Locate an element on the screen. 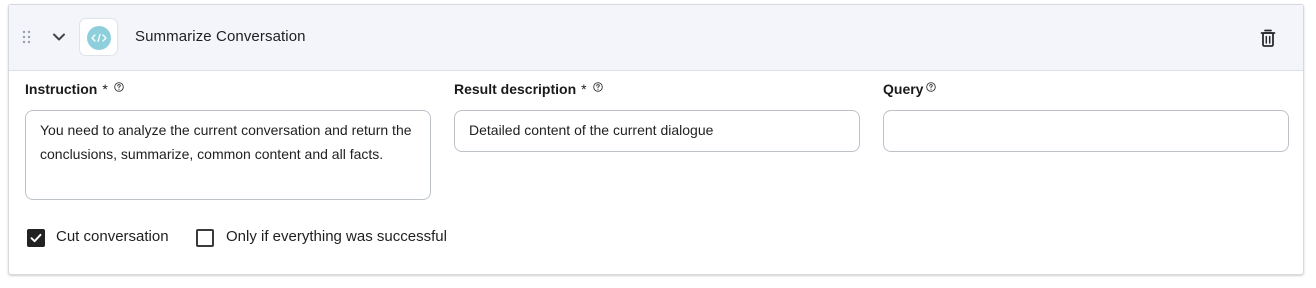 The width and height of the screenshot is (1316, 288). cut-conversation-checkbox is located at coordinates (36, 238).